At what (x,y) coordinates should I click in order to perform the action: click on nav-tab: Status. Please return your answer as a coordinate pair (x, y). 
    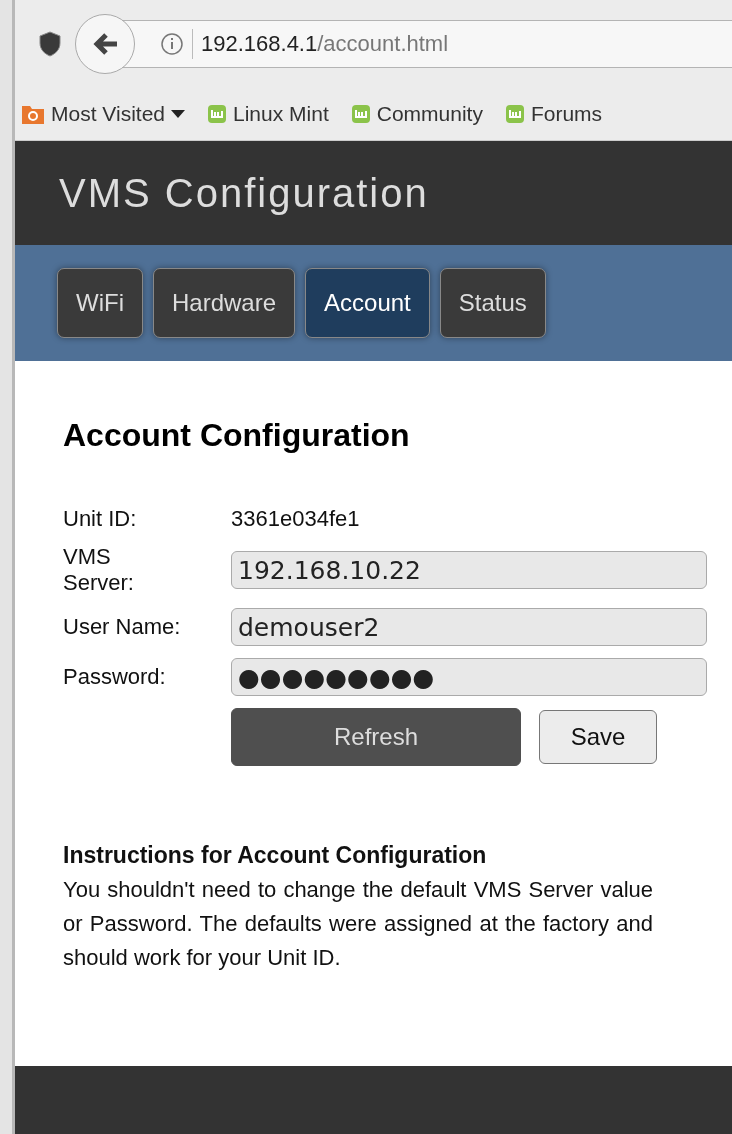
    Looking at the image, I should click on (492, 303).